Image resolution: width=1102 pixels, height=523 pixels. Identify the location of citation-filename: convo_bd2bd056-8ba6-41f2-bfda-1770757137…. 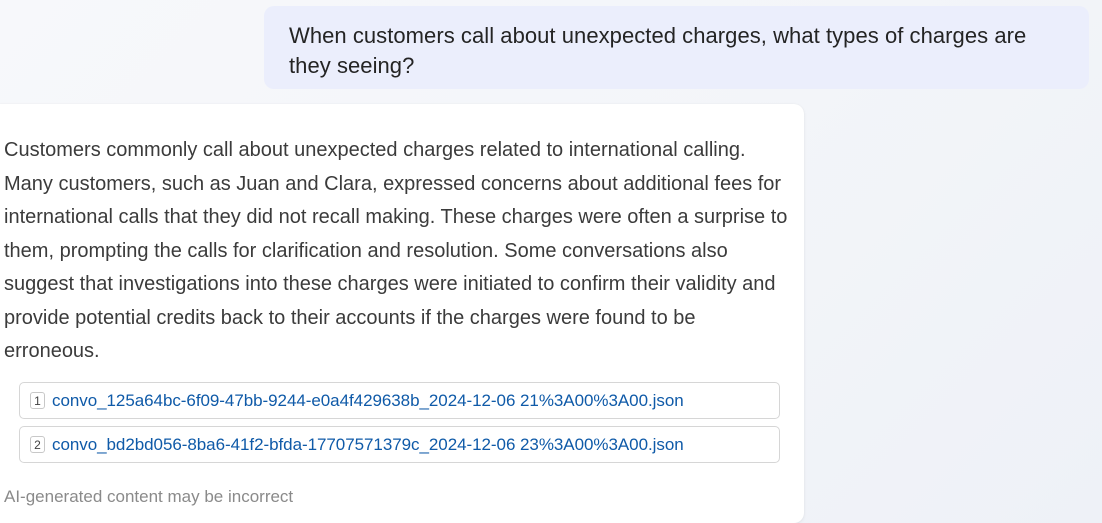
(368, 445).